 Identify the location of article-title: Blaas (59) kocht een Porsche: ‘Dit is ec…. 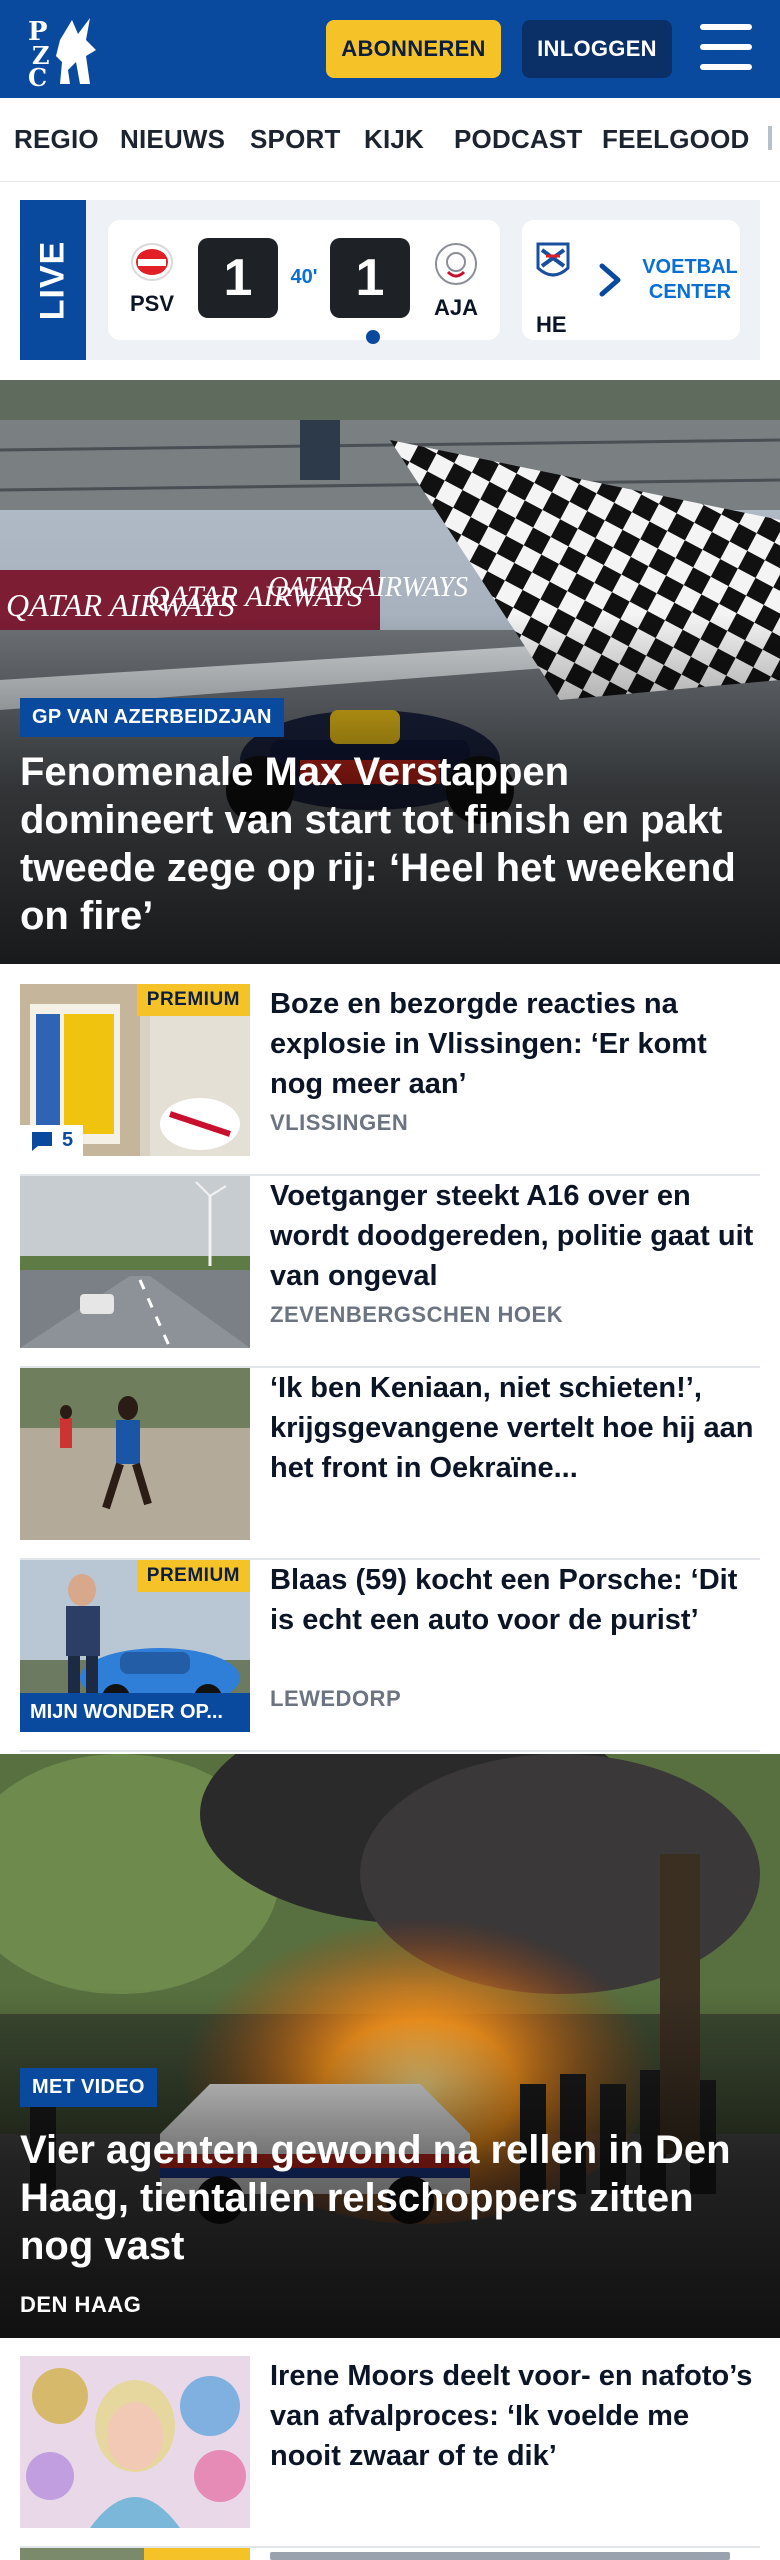
(515, 1600).